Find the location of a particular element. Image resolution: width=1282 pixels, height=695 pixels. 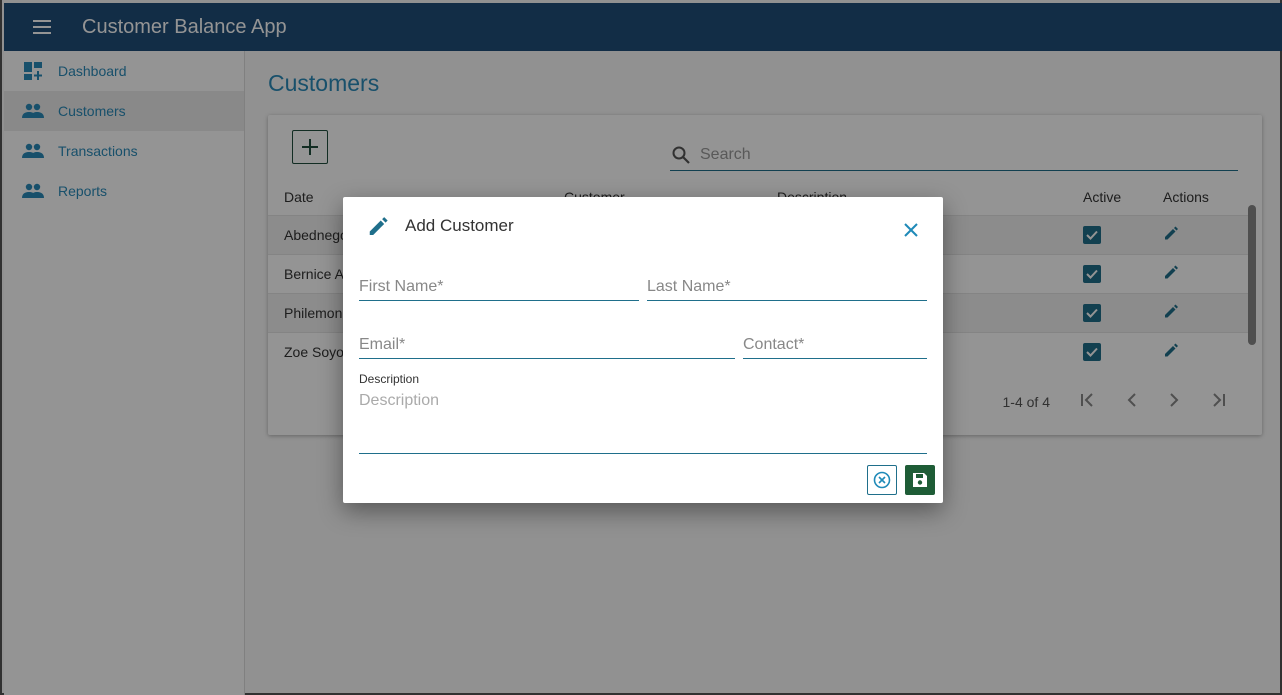

dialog-title: Add Customer is located at coordinates (459, 225).